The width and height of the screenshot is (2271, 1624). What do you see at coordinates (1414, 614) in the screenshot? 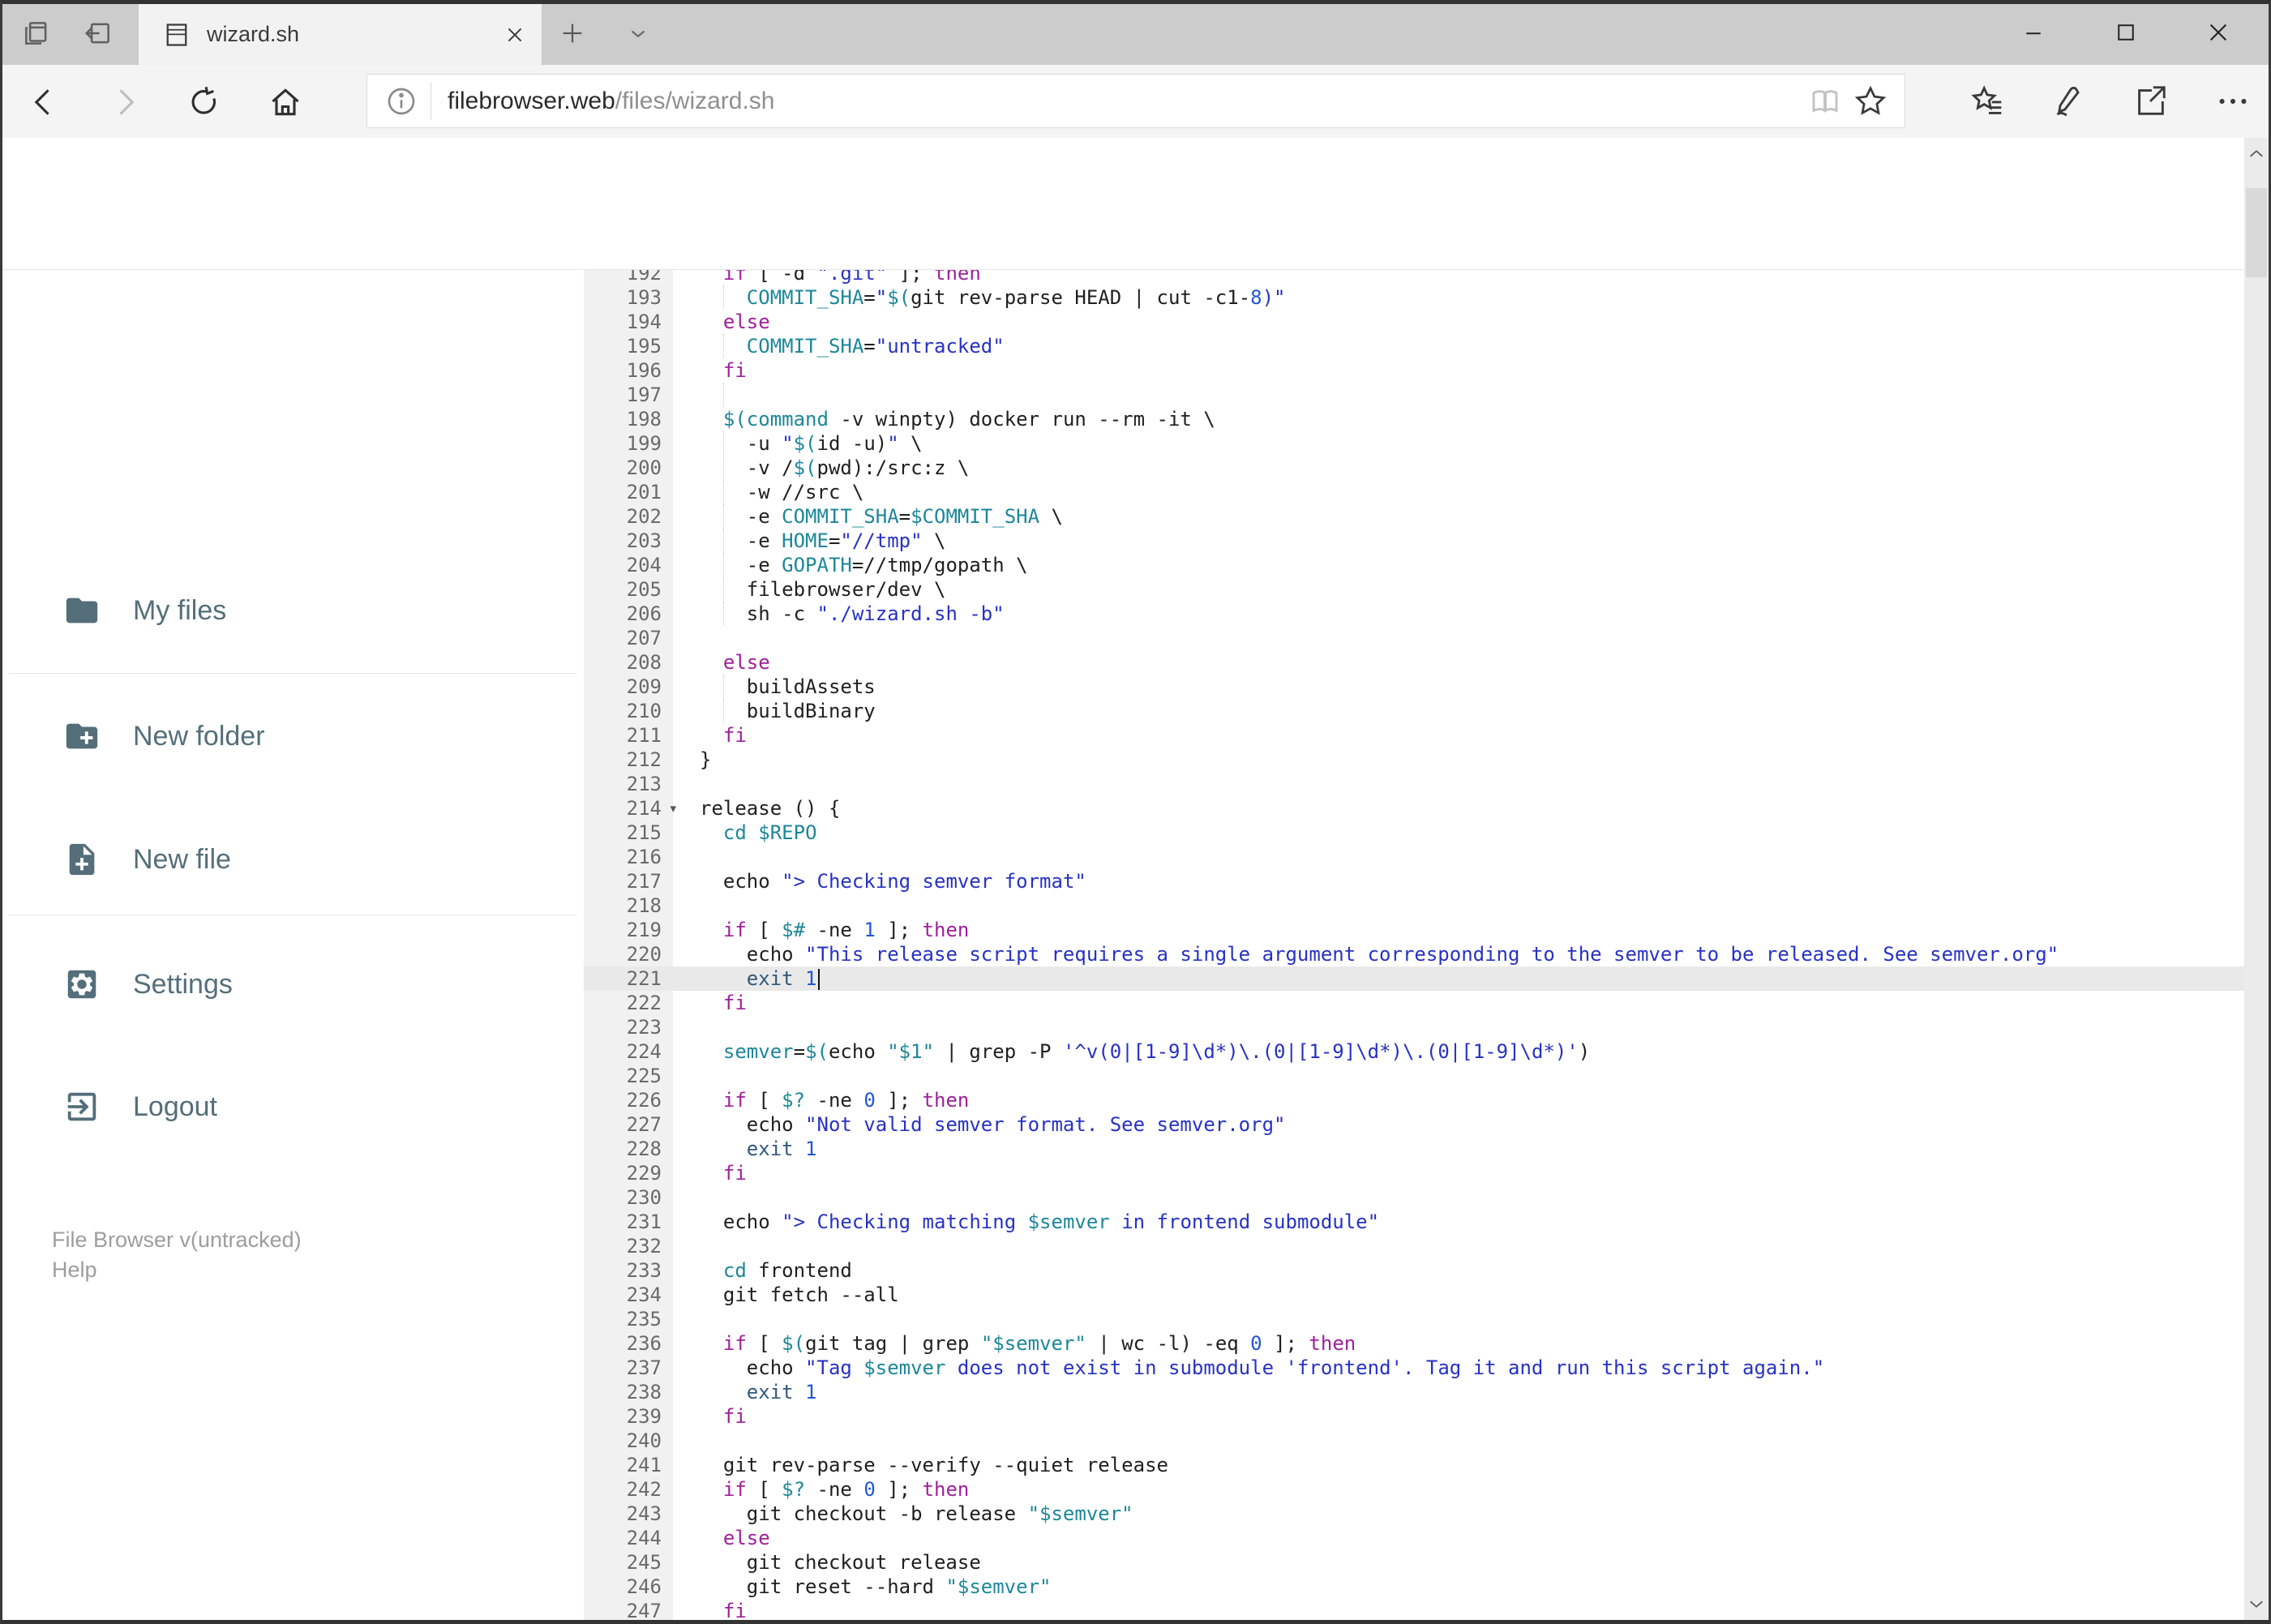
I see `code-line-206: 206 sh -c "./wizard.sh -b"` at bounding box center [1414, 614].